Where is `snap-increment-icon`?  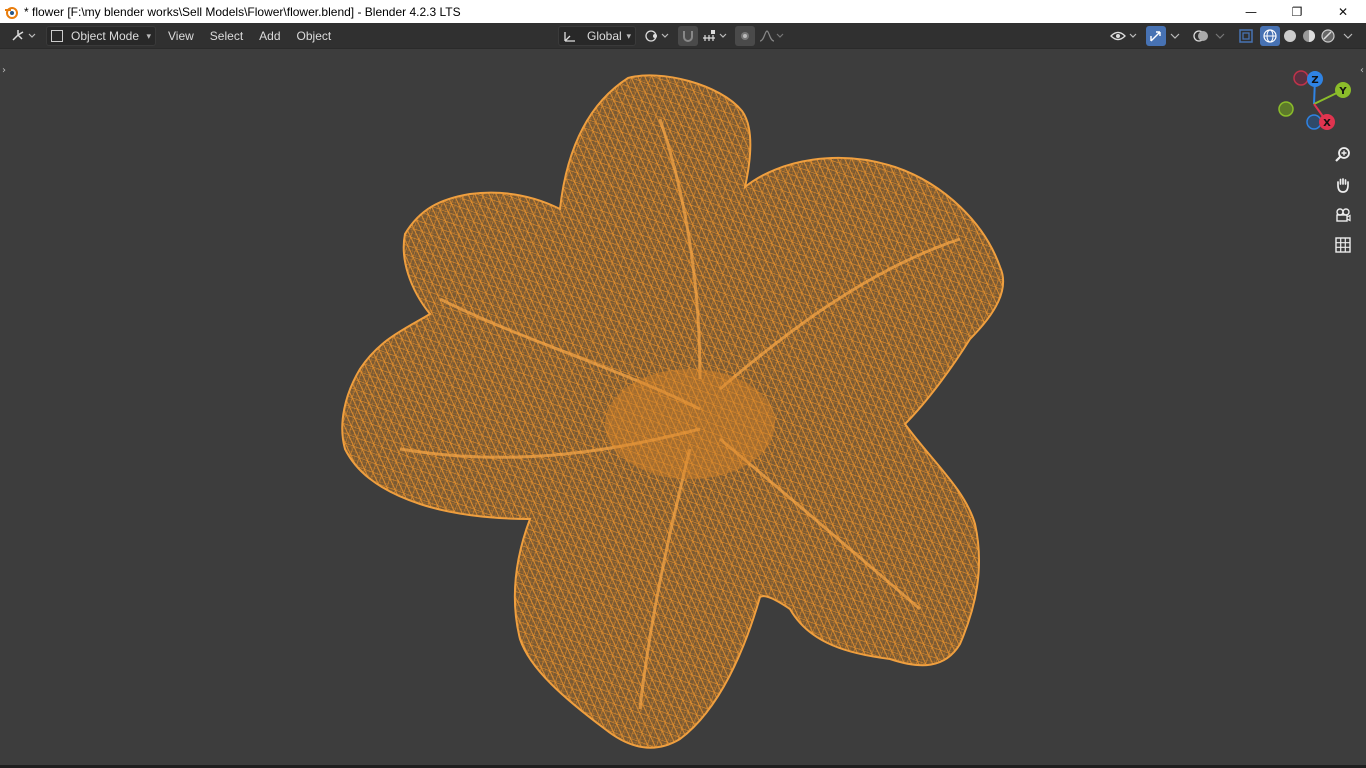 snap-increment-icon is located at coordinates (715, 35).